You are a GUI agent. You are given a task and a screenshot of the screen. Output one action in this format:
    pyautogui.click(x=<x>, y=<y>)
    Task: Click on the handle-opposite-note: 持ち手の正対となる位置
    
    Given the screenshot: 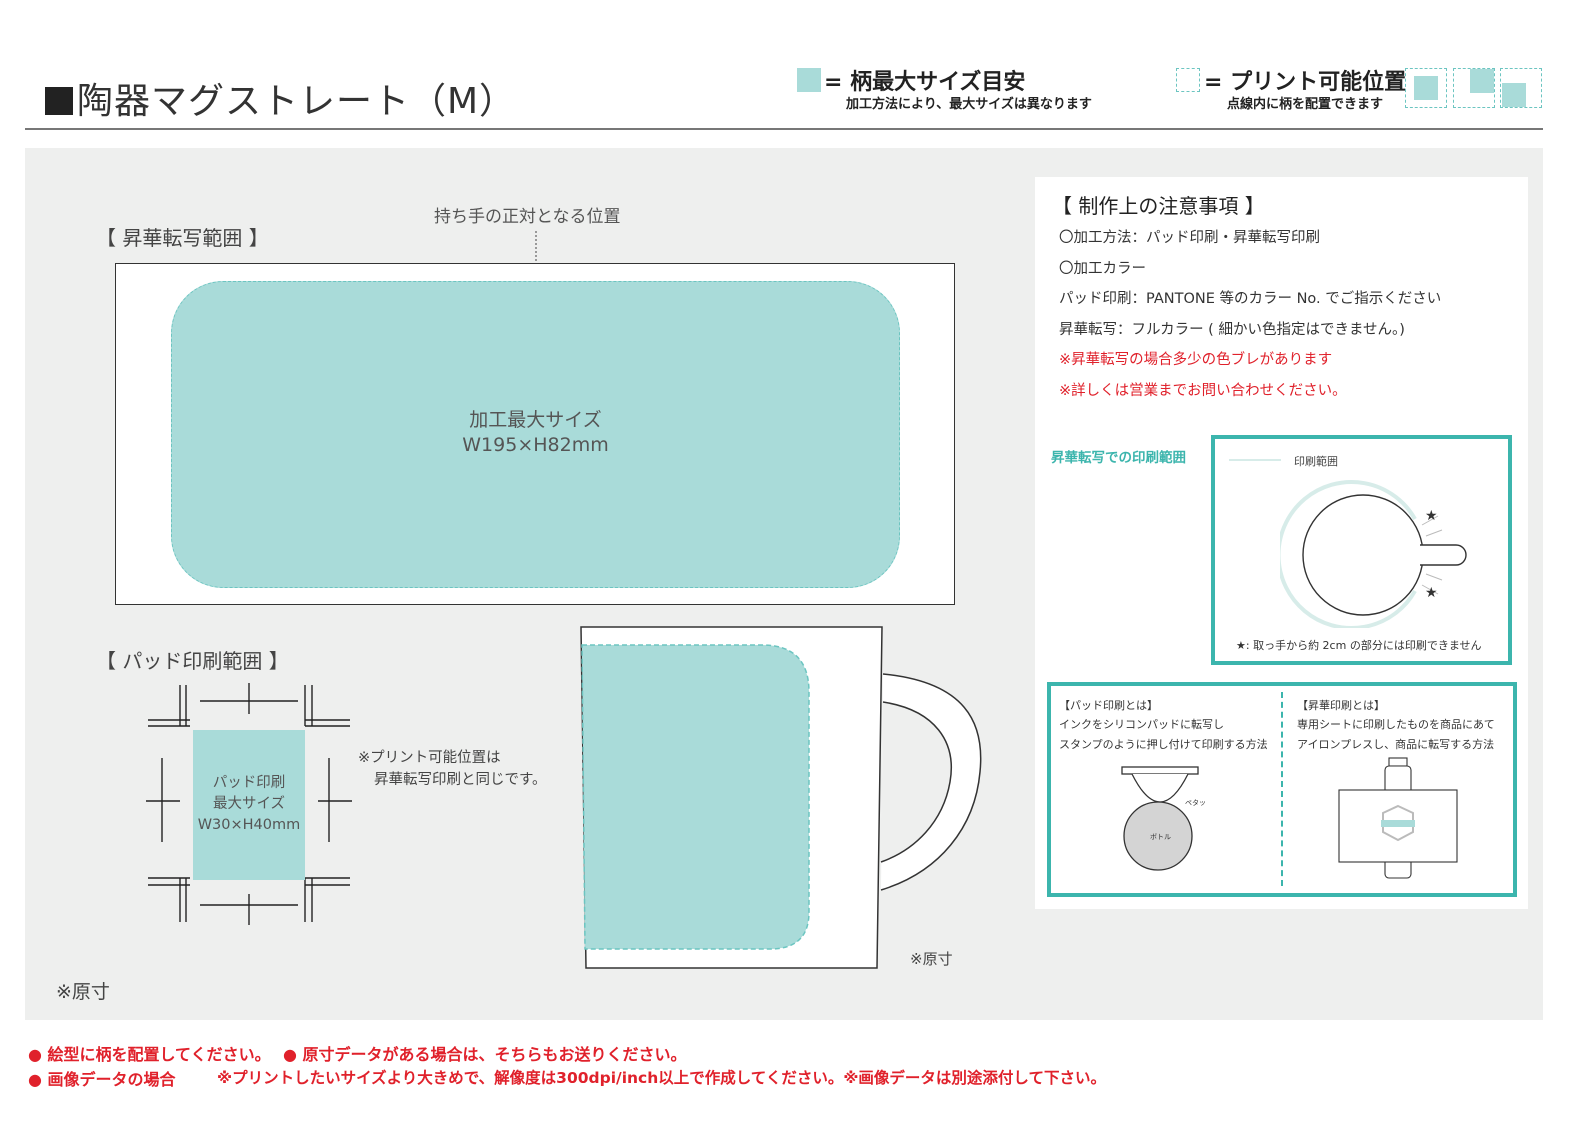 What is the action you would take?
    pyautogui.click(x=527, y=217)
    